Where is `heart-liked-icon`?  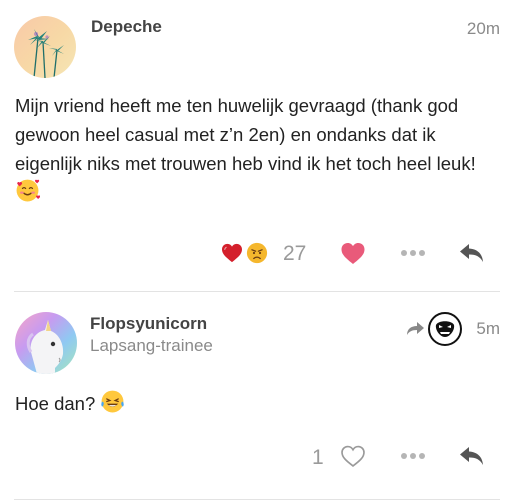
heart-liked-icon is located at coordinates (353, 253).